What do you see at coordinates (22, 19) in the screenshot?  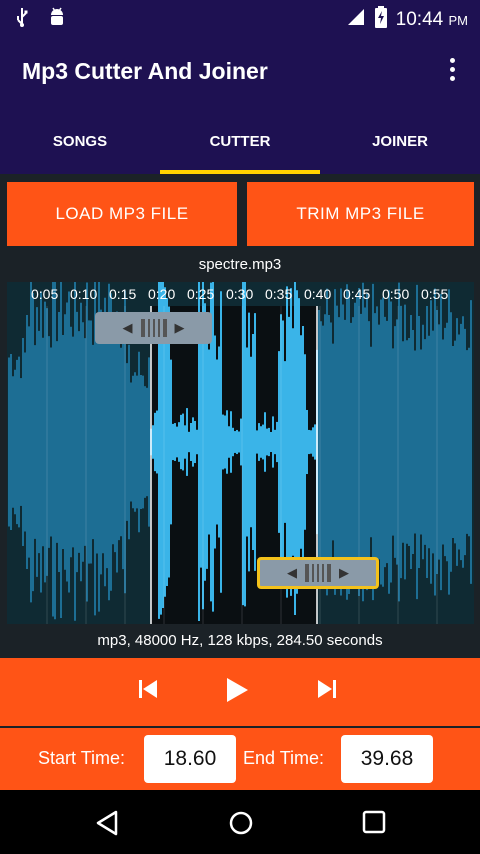 I see `usb-icon` at bounding box center [22, 19].